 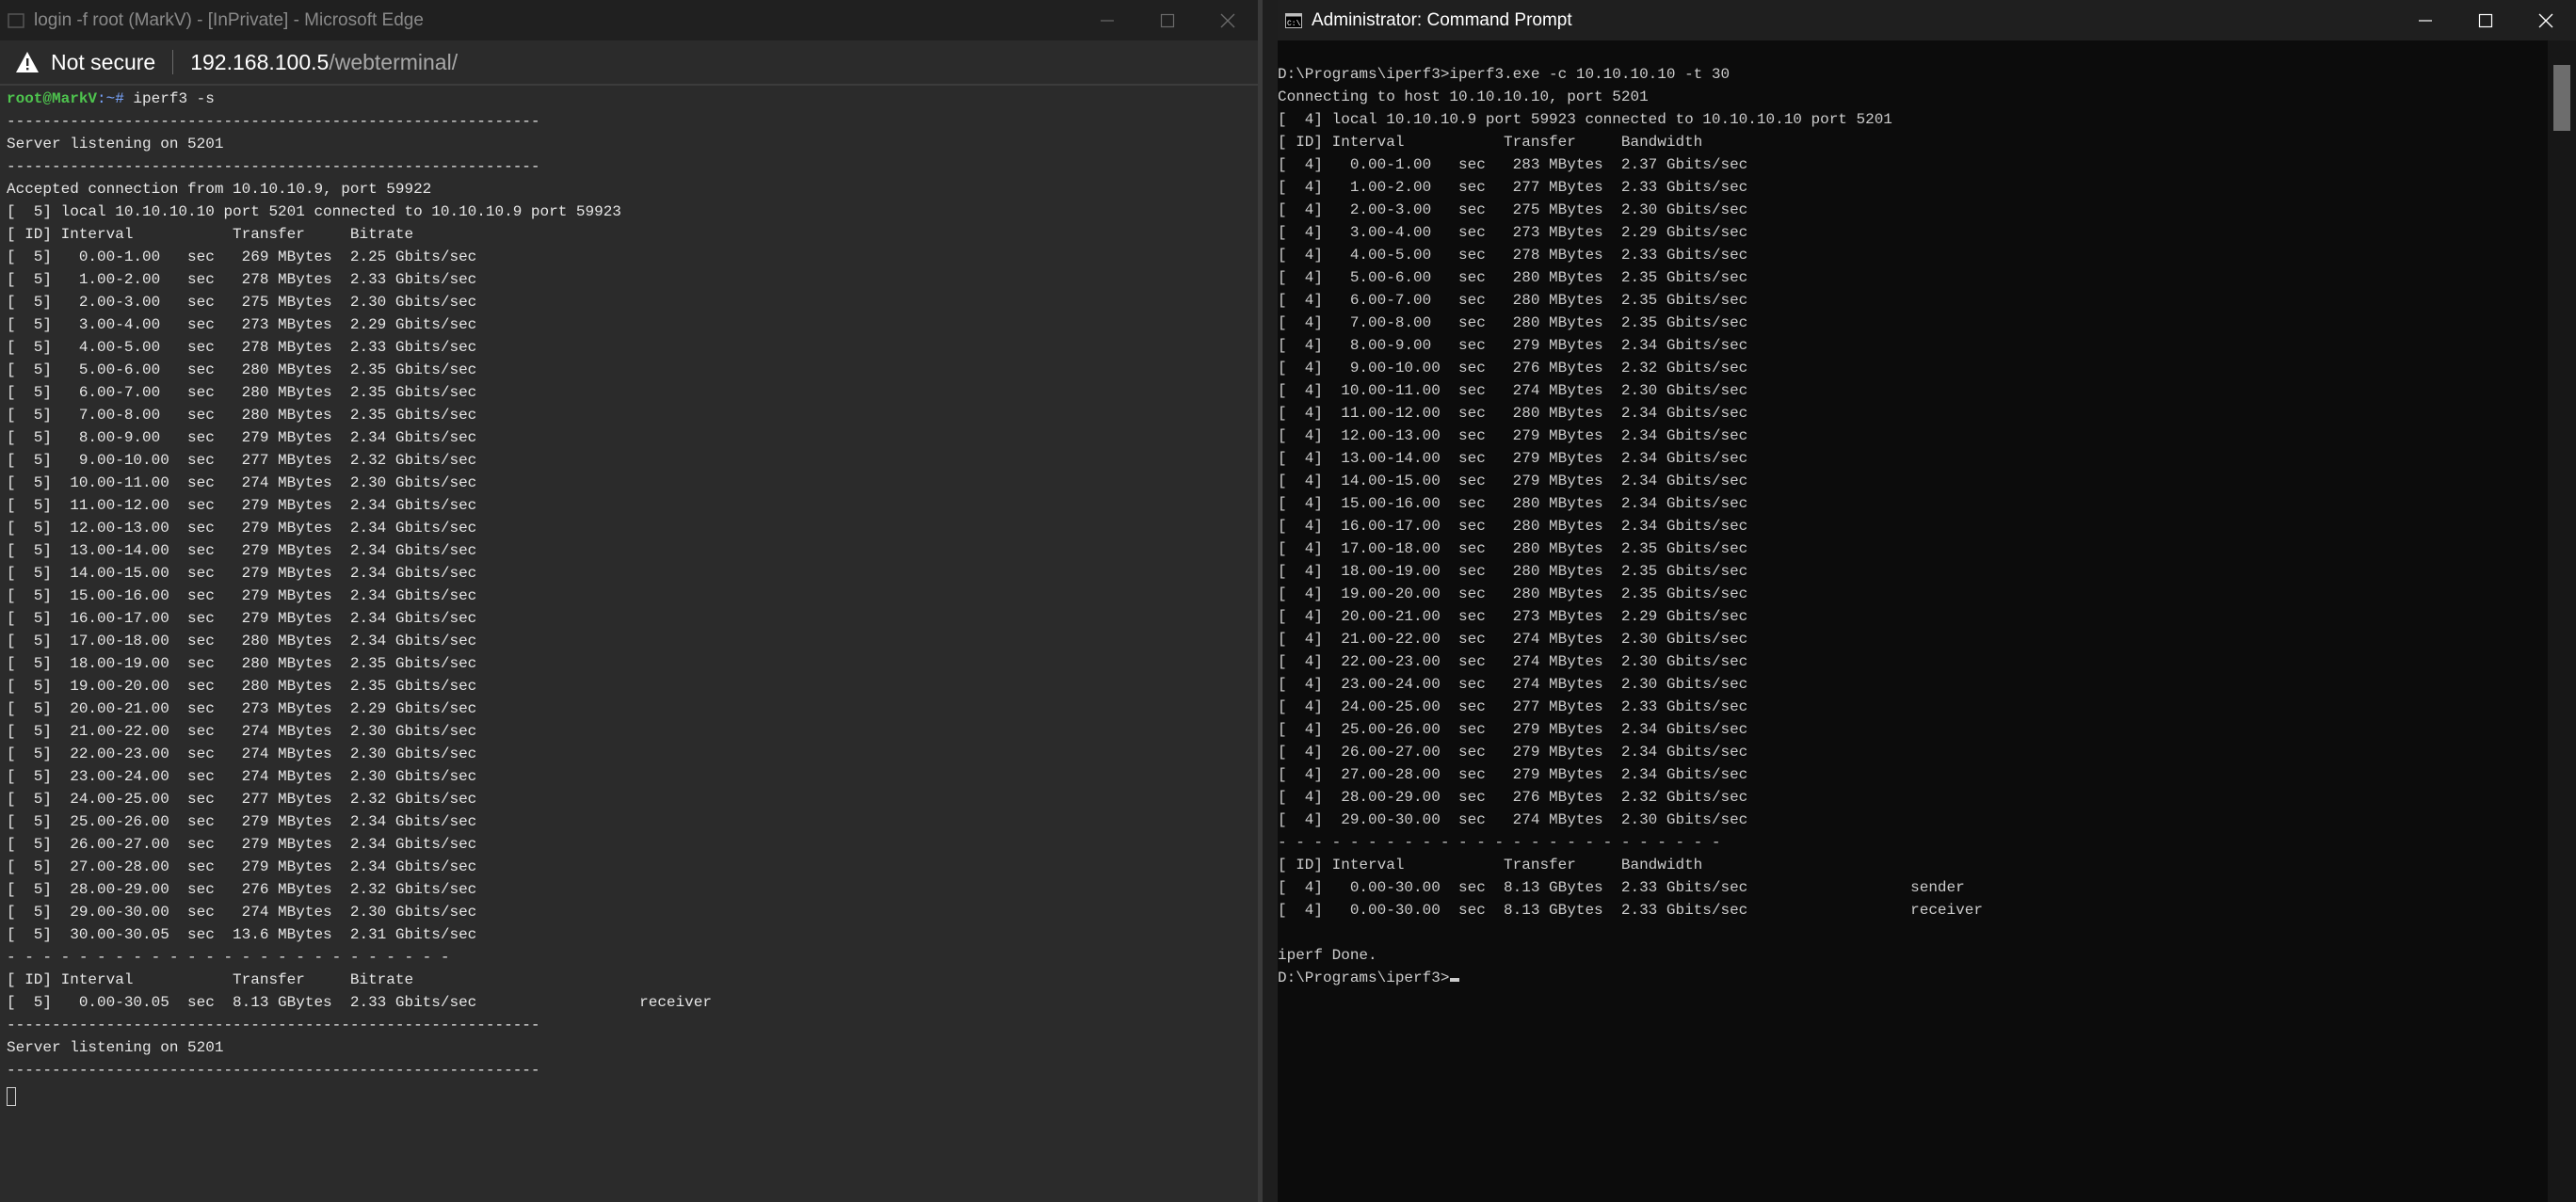 What do you see at coordinates (393, 62) in the screenshot?
I see `url-path: /webterminal/` at bounding box center [393, 62].